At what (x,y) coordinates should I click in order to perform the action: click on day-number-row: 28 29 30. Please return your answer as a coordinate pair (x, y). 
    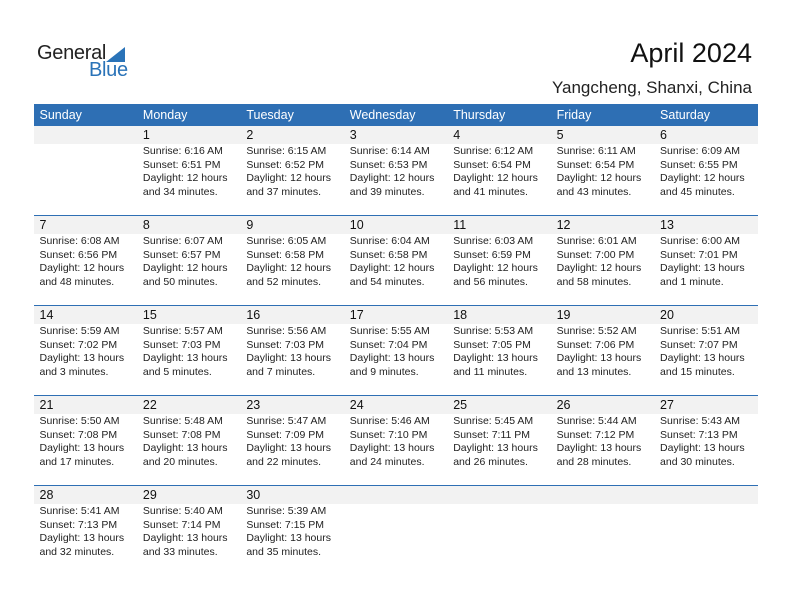
    Looking at the image, I should click on (396, 495).